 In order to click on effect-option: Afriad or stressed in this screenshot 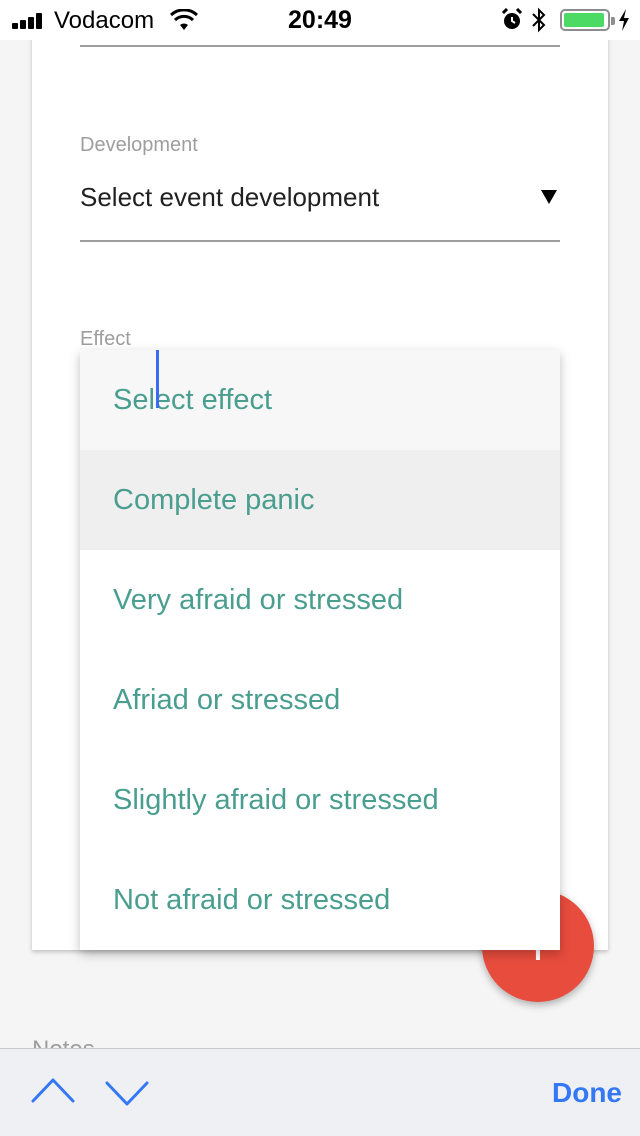, I will do `click(320, 700)`.